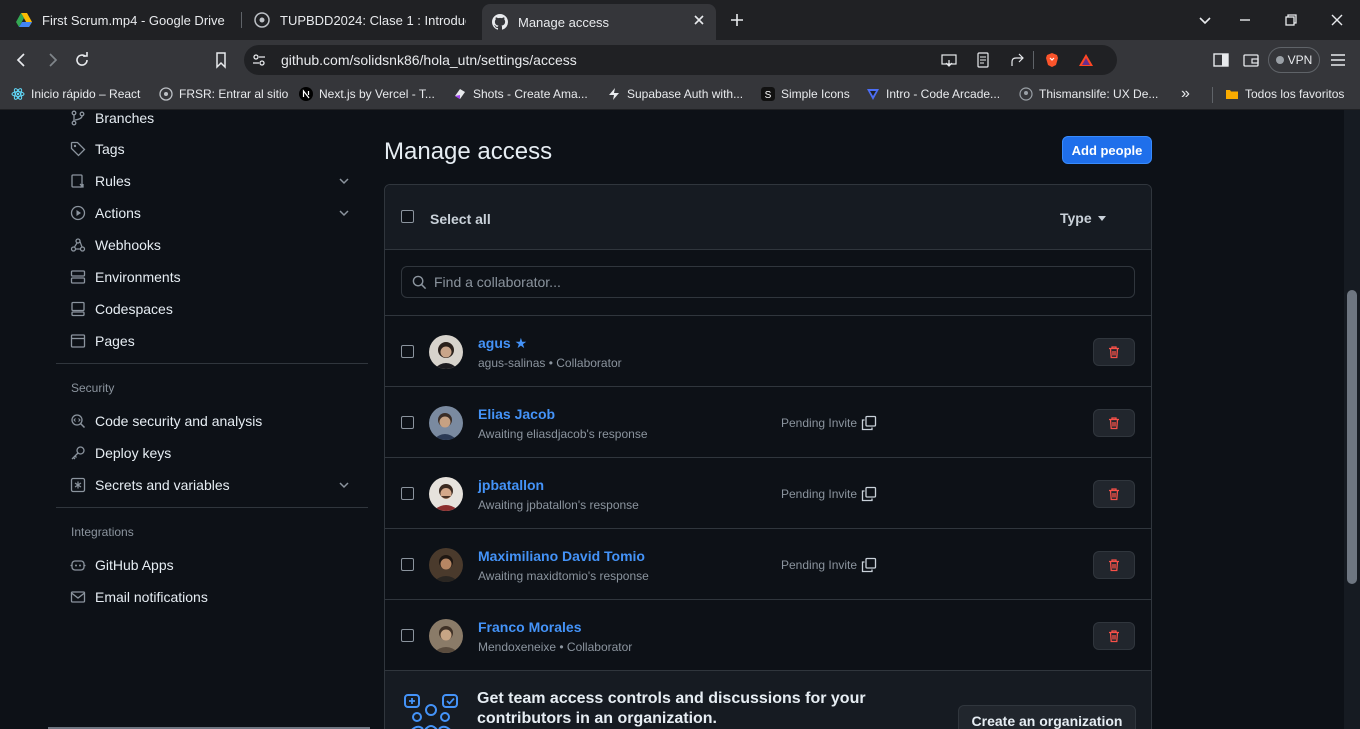 Image resolution: width=1360 pixels, height=729 pixels. I want to click on bookmark-label: Todos los favoritos, so click(1295, 94).